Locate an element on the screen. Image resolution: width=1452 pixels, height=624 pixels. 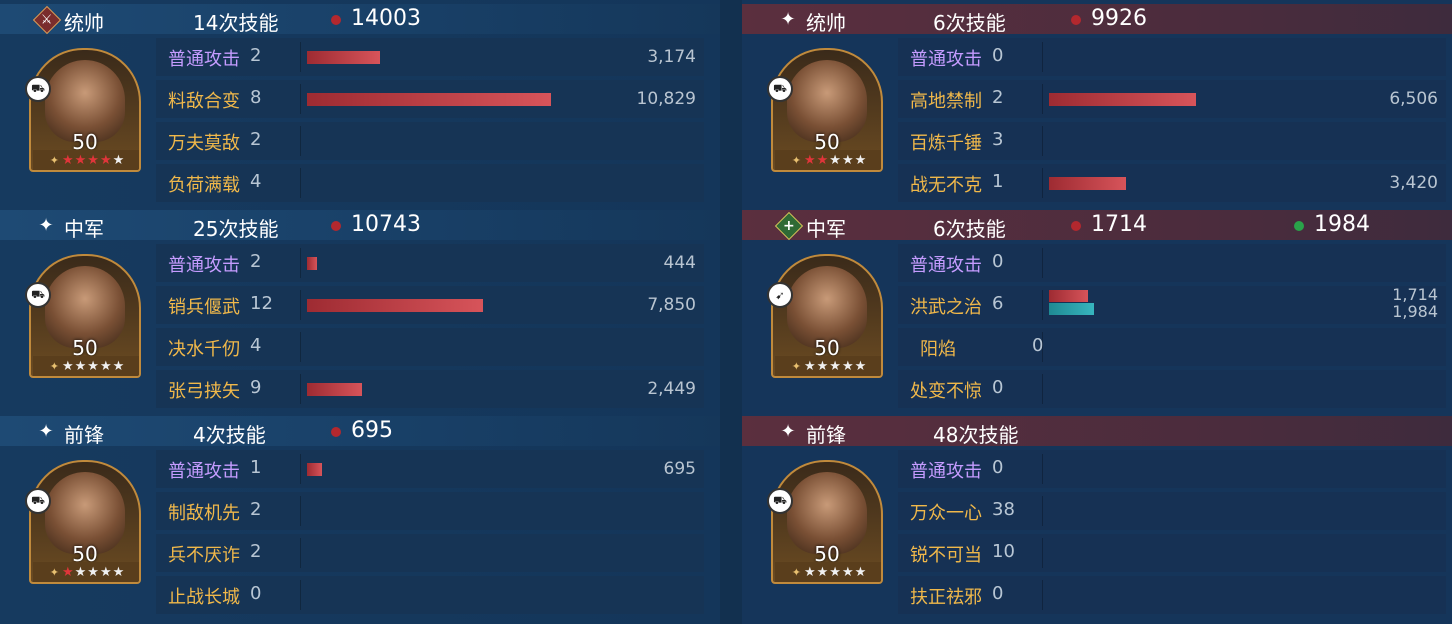
total-damage: 695 is located at coordinates (372, 430).